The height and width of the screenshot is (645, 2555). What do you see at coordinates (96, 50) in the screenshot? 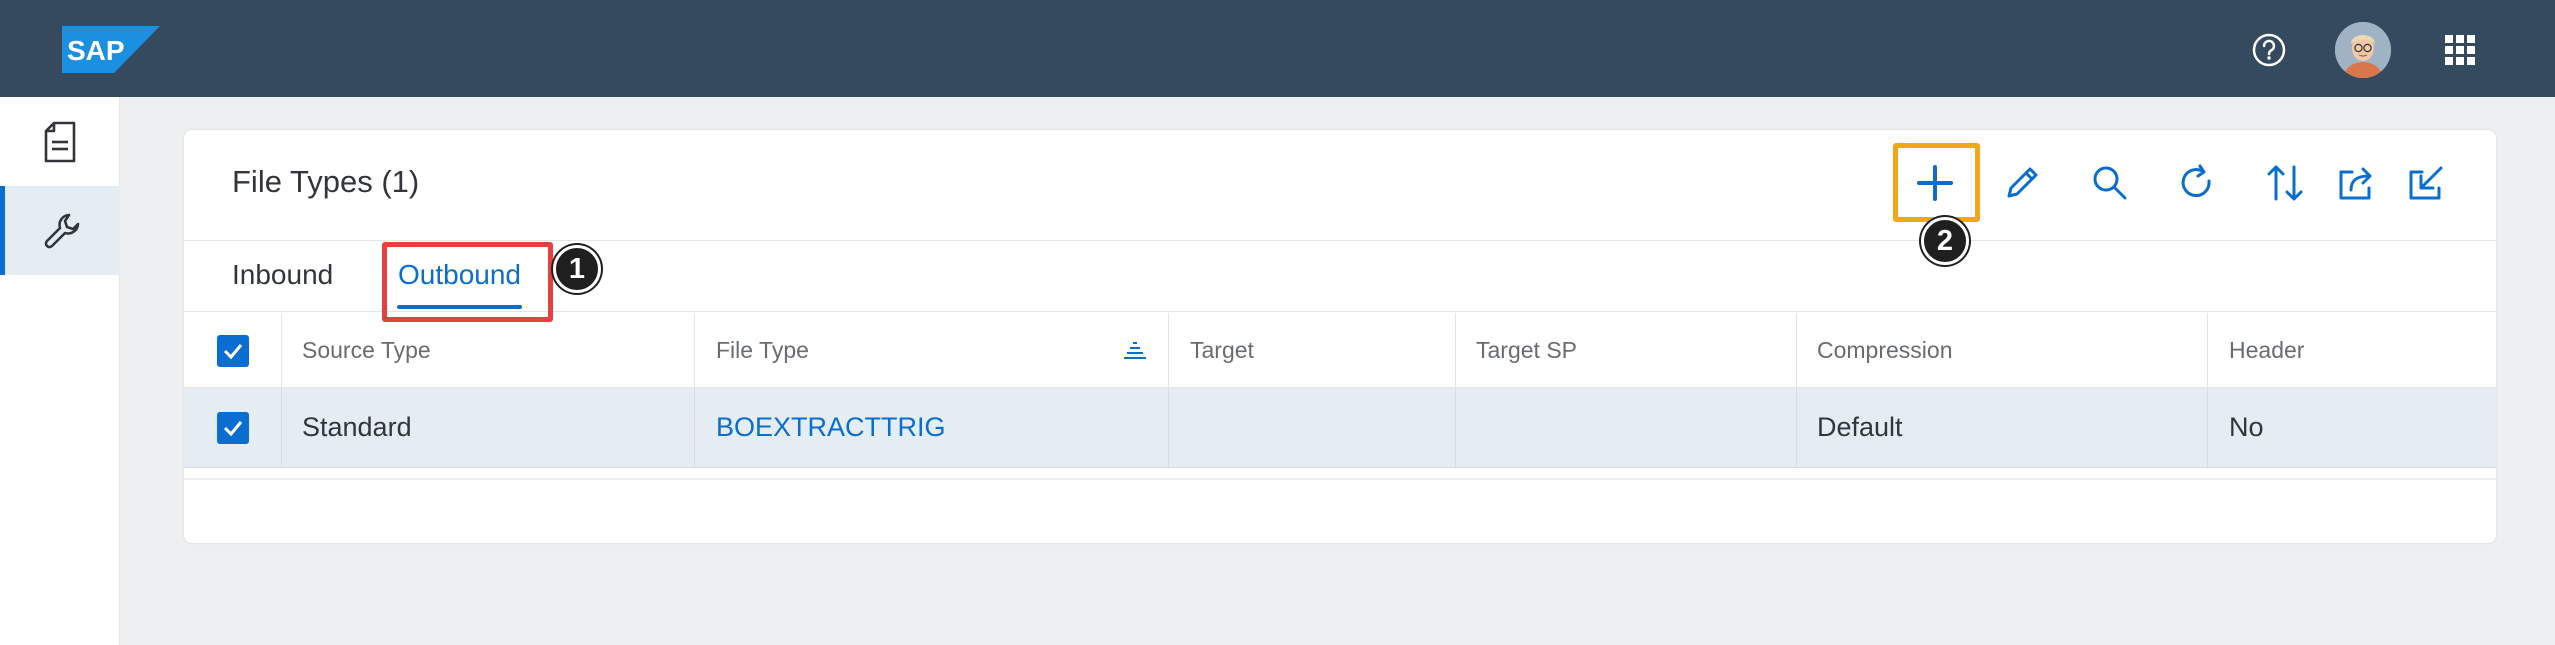
I see `logo-text: SAP` at bounding box center [96, 50].